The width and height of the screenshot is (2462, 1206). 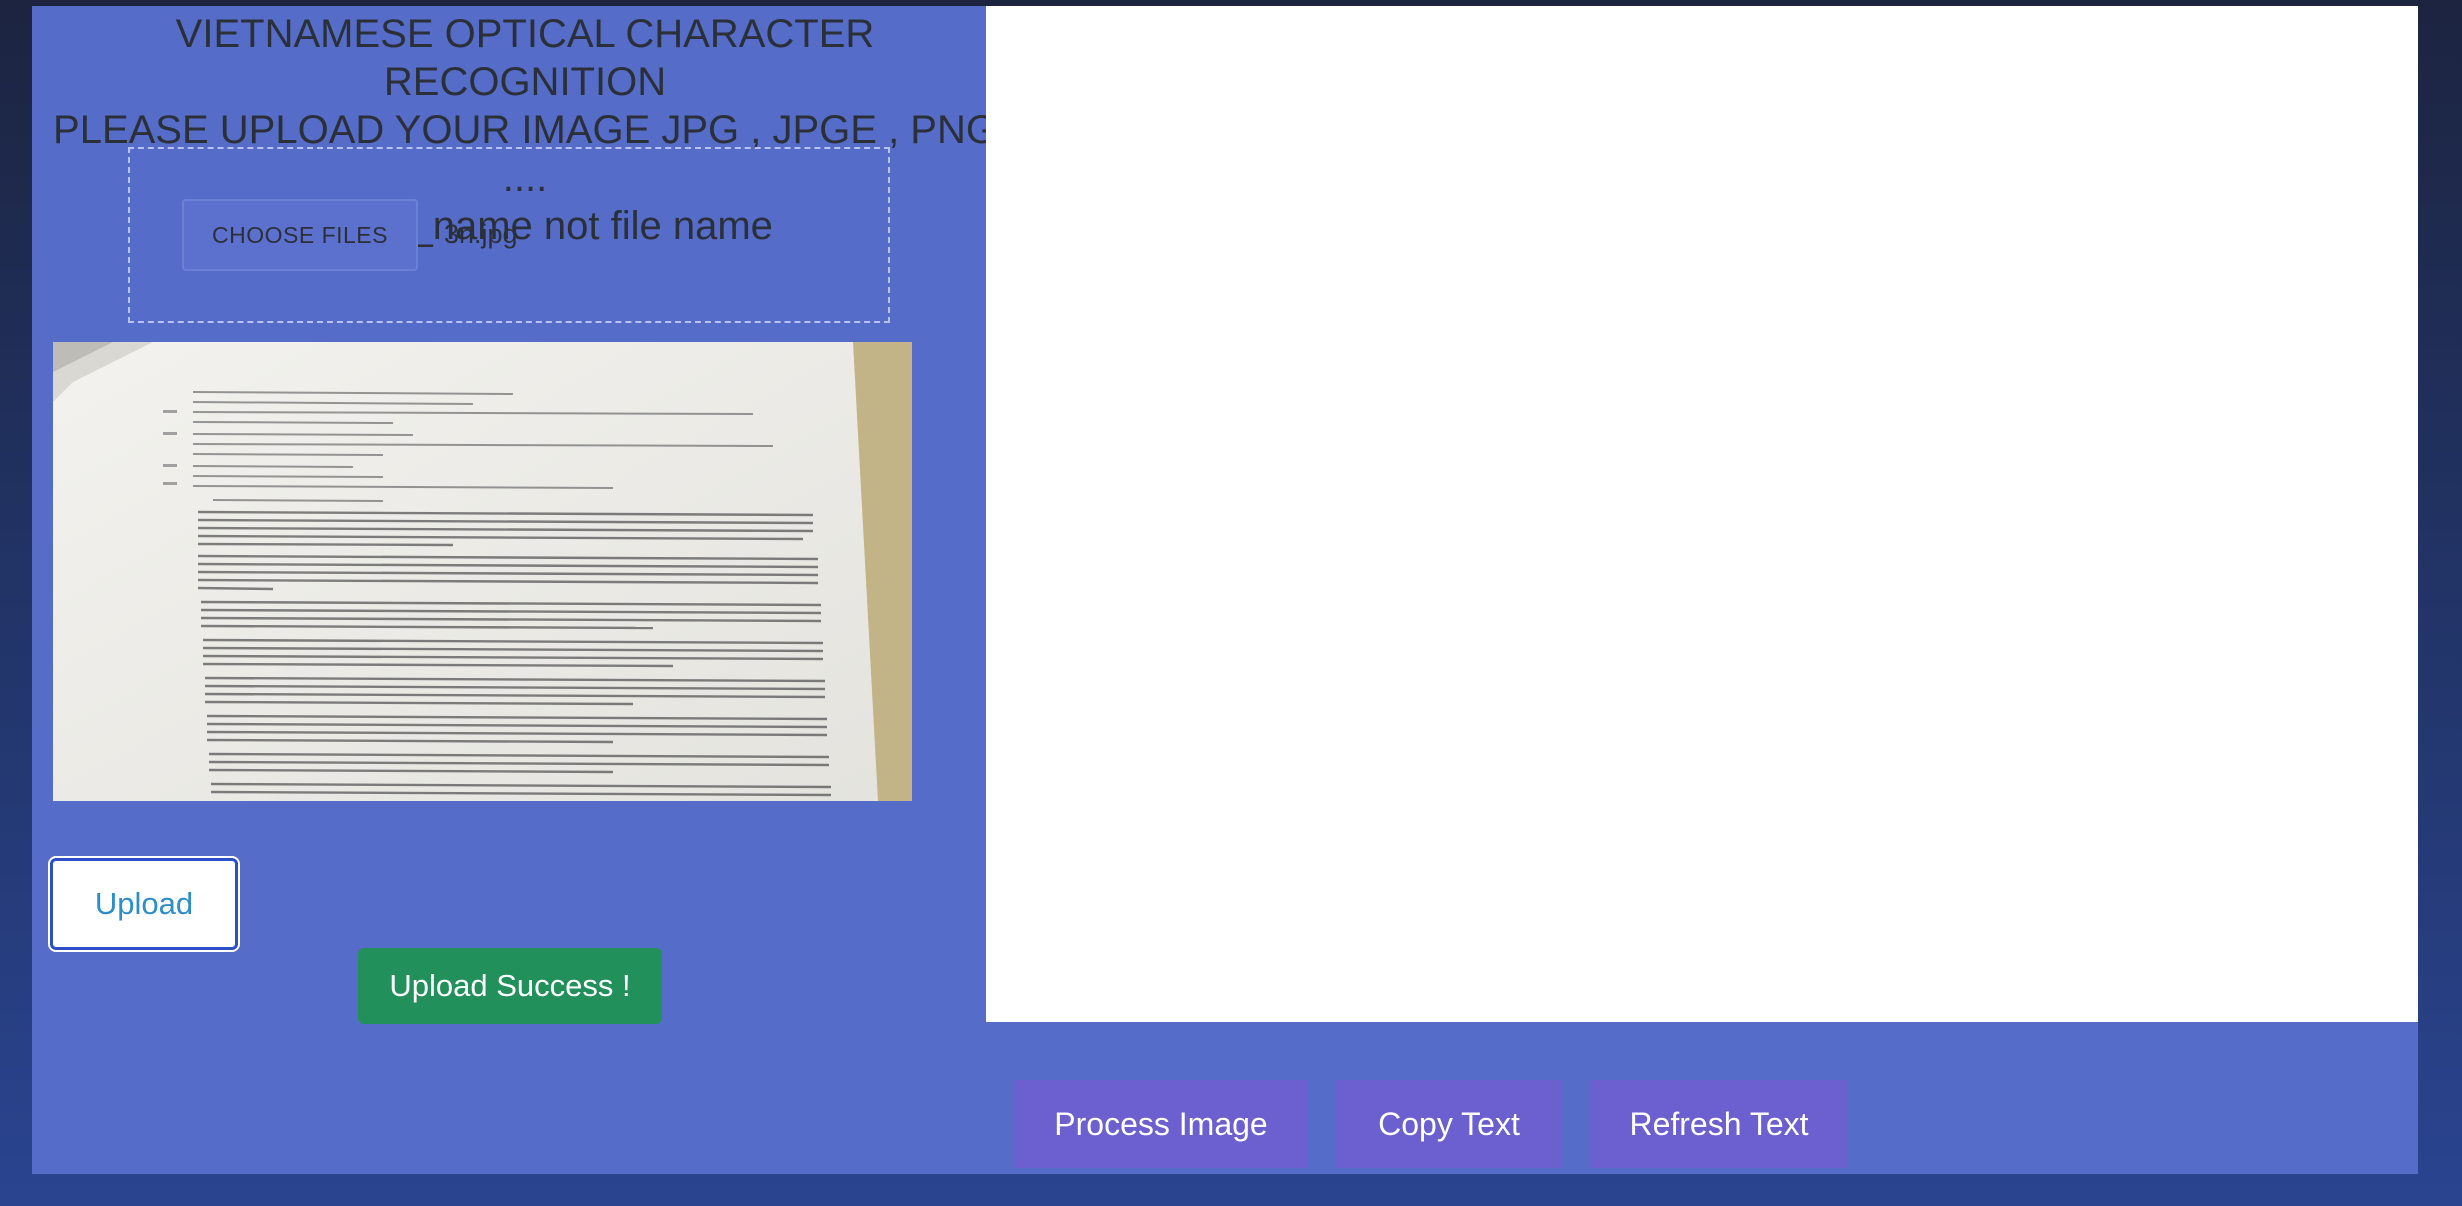 I want to click on refresh-text-button: Refresh Text, so click(x=1719, y=1124).